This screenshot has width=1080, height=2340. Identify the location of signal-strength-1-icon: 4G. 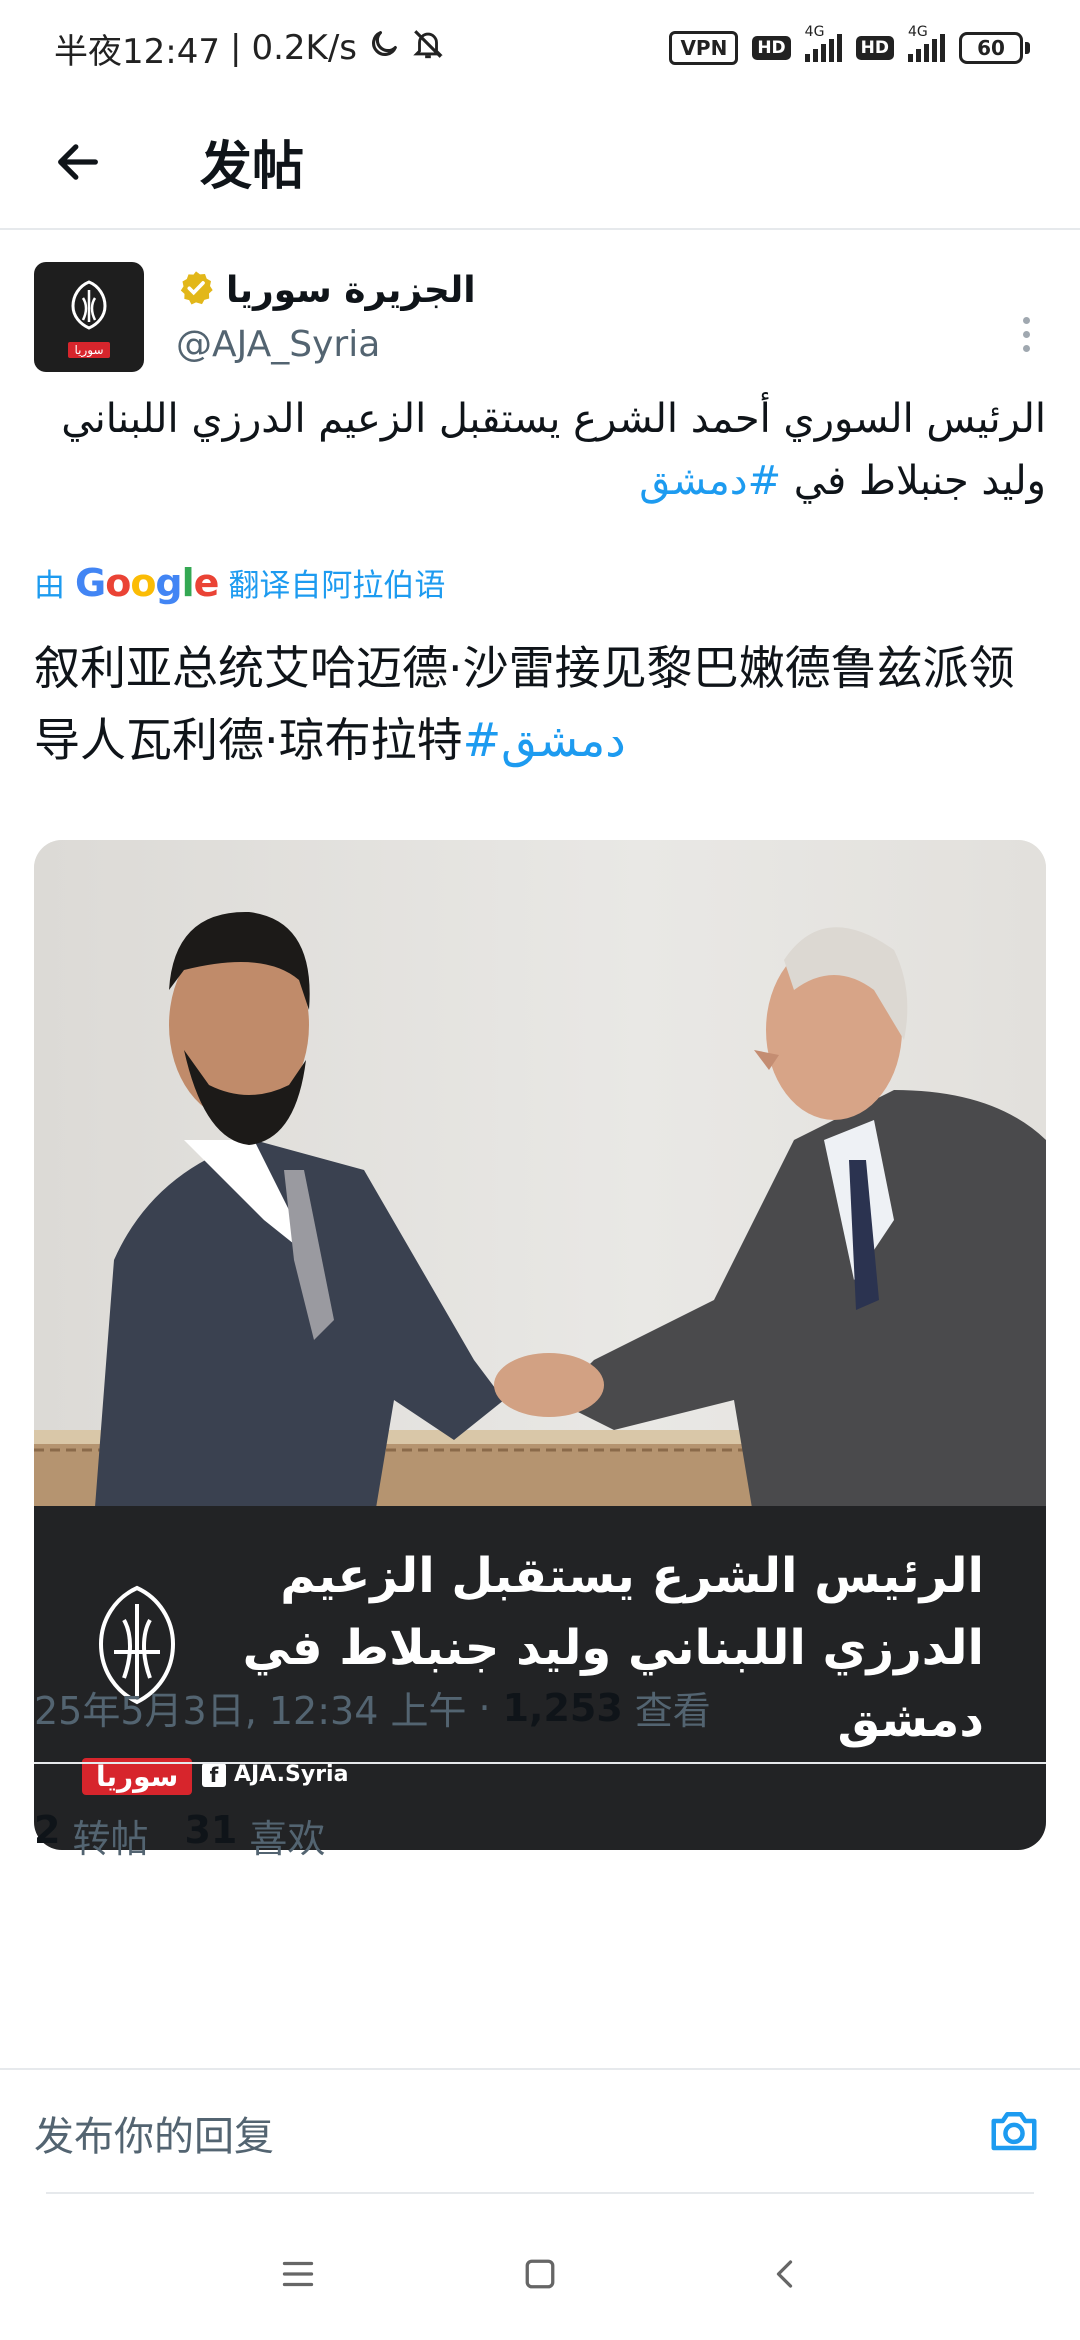
(823, 43).